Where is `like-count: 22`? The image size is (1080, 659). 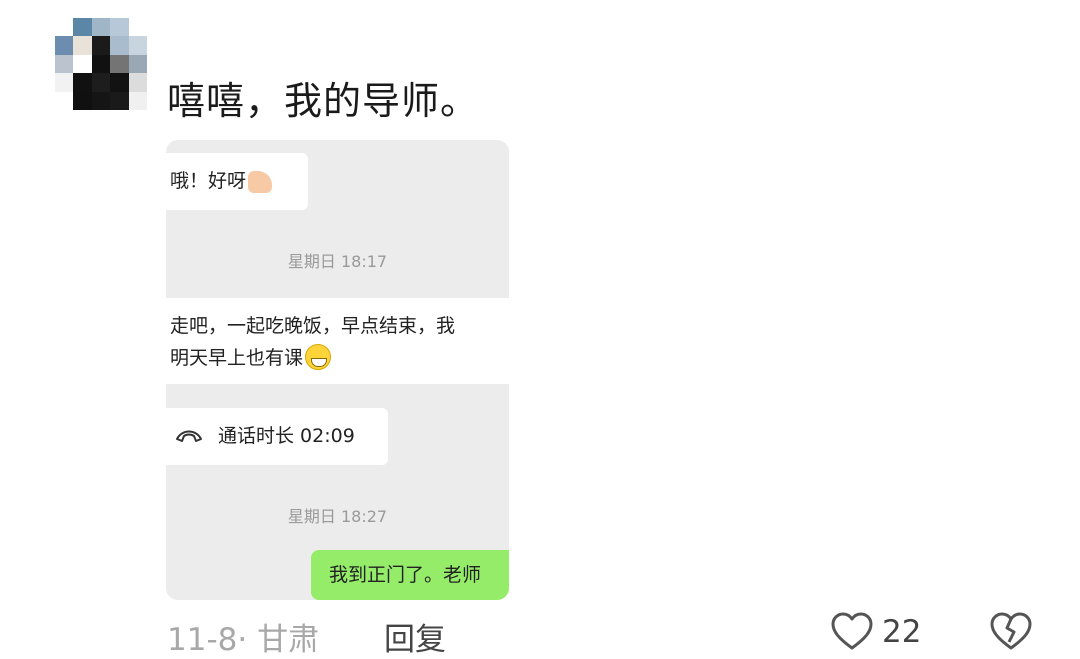 like-count: 22 is located at coordinates (902, 632).